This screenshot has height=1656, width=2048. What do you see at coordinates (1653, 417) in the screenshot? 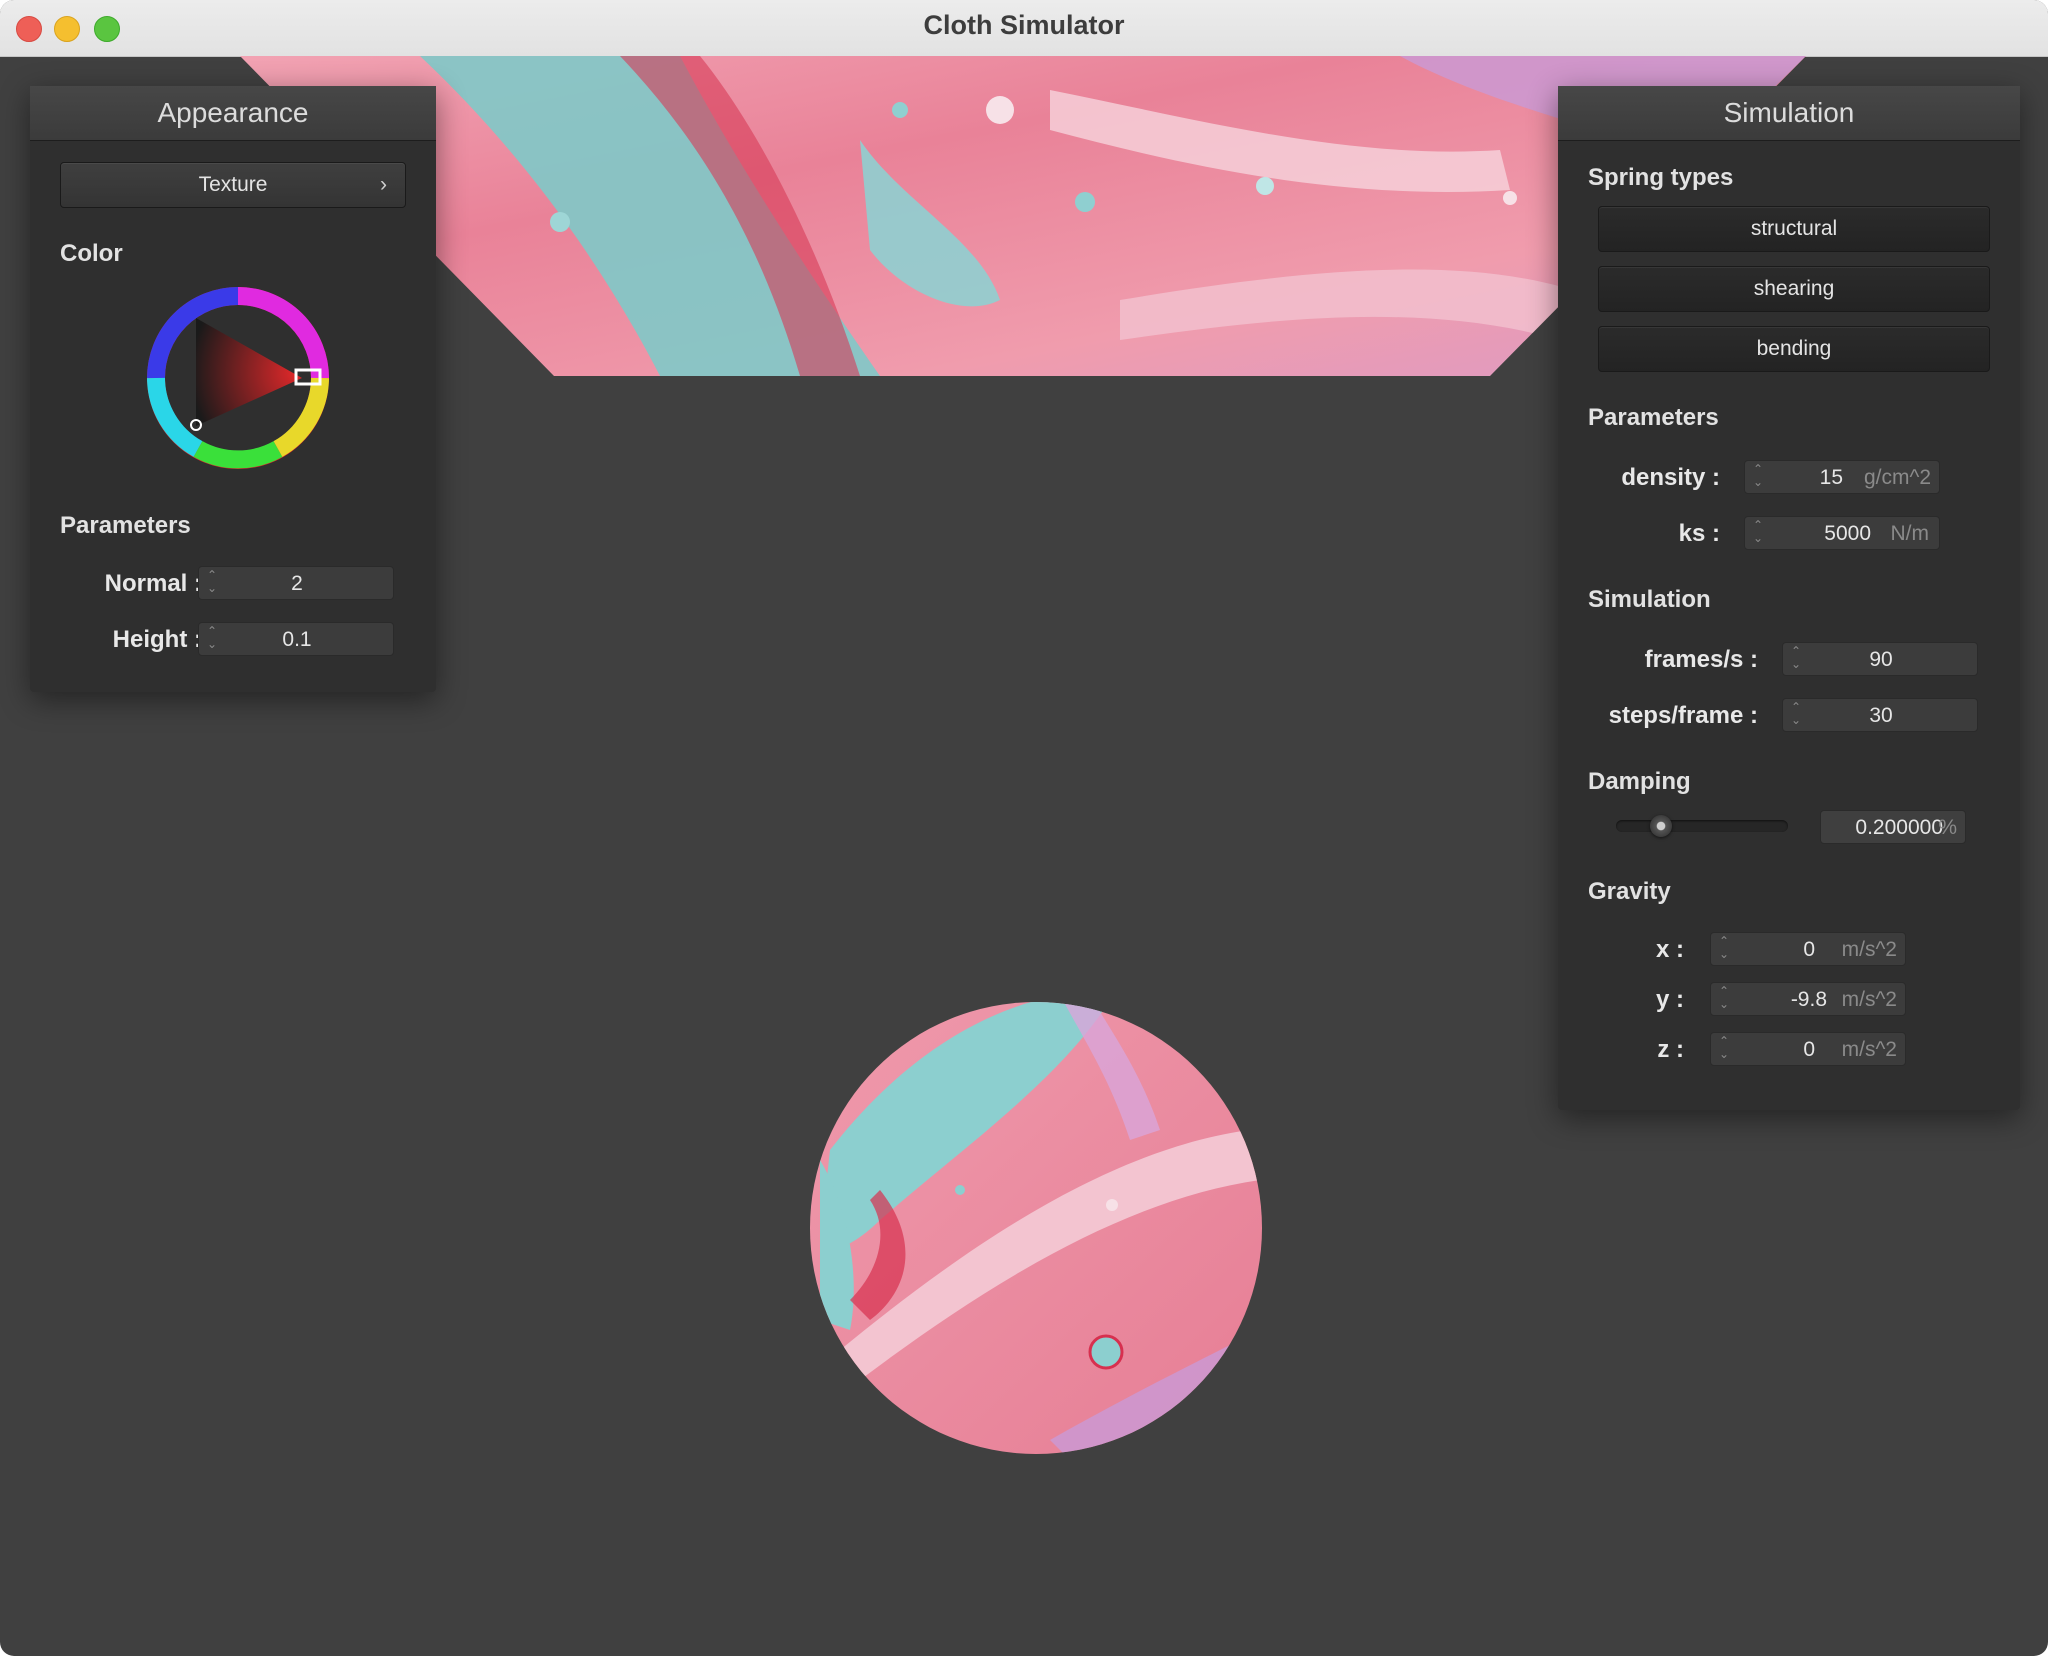
I see `simulation-parameters-label: Parameters` at bounding box center [1653, 417].